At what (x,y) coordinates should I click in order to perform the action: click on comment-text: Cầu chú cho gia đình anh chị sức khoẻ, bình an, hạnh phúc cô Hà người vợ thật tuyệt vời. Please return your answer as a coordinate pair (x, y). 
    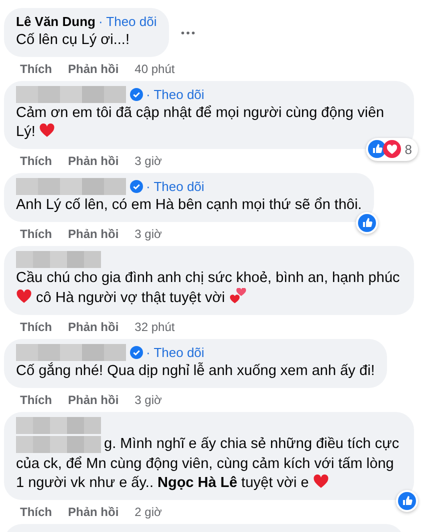
    Looking at the image, I should click on (208, 288).